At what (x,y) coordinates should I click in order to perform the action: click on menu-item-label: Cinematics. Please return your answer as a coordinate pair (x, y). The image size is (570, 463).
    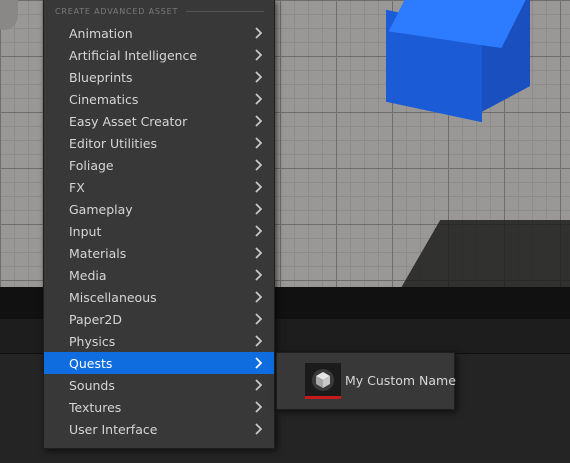
    Looking at the image, I should click on (104, 99).